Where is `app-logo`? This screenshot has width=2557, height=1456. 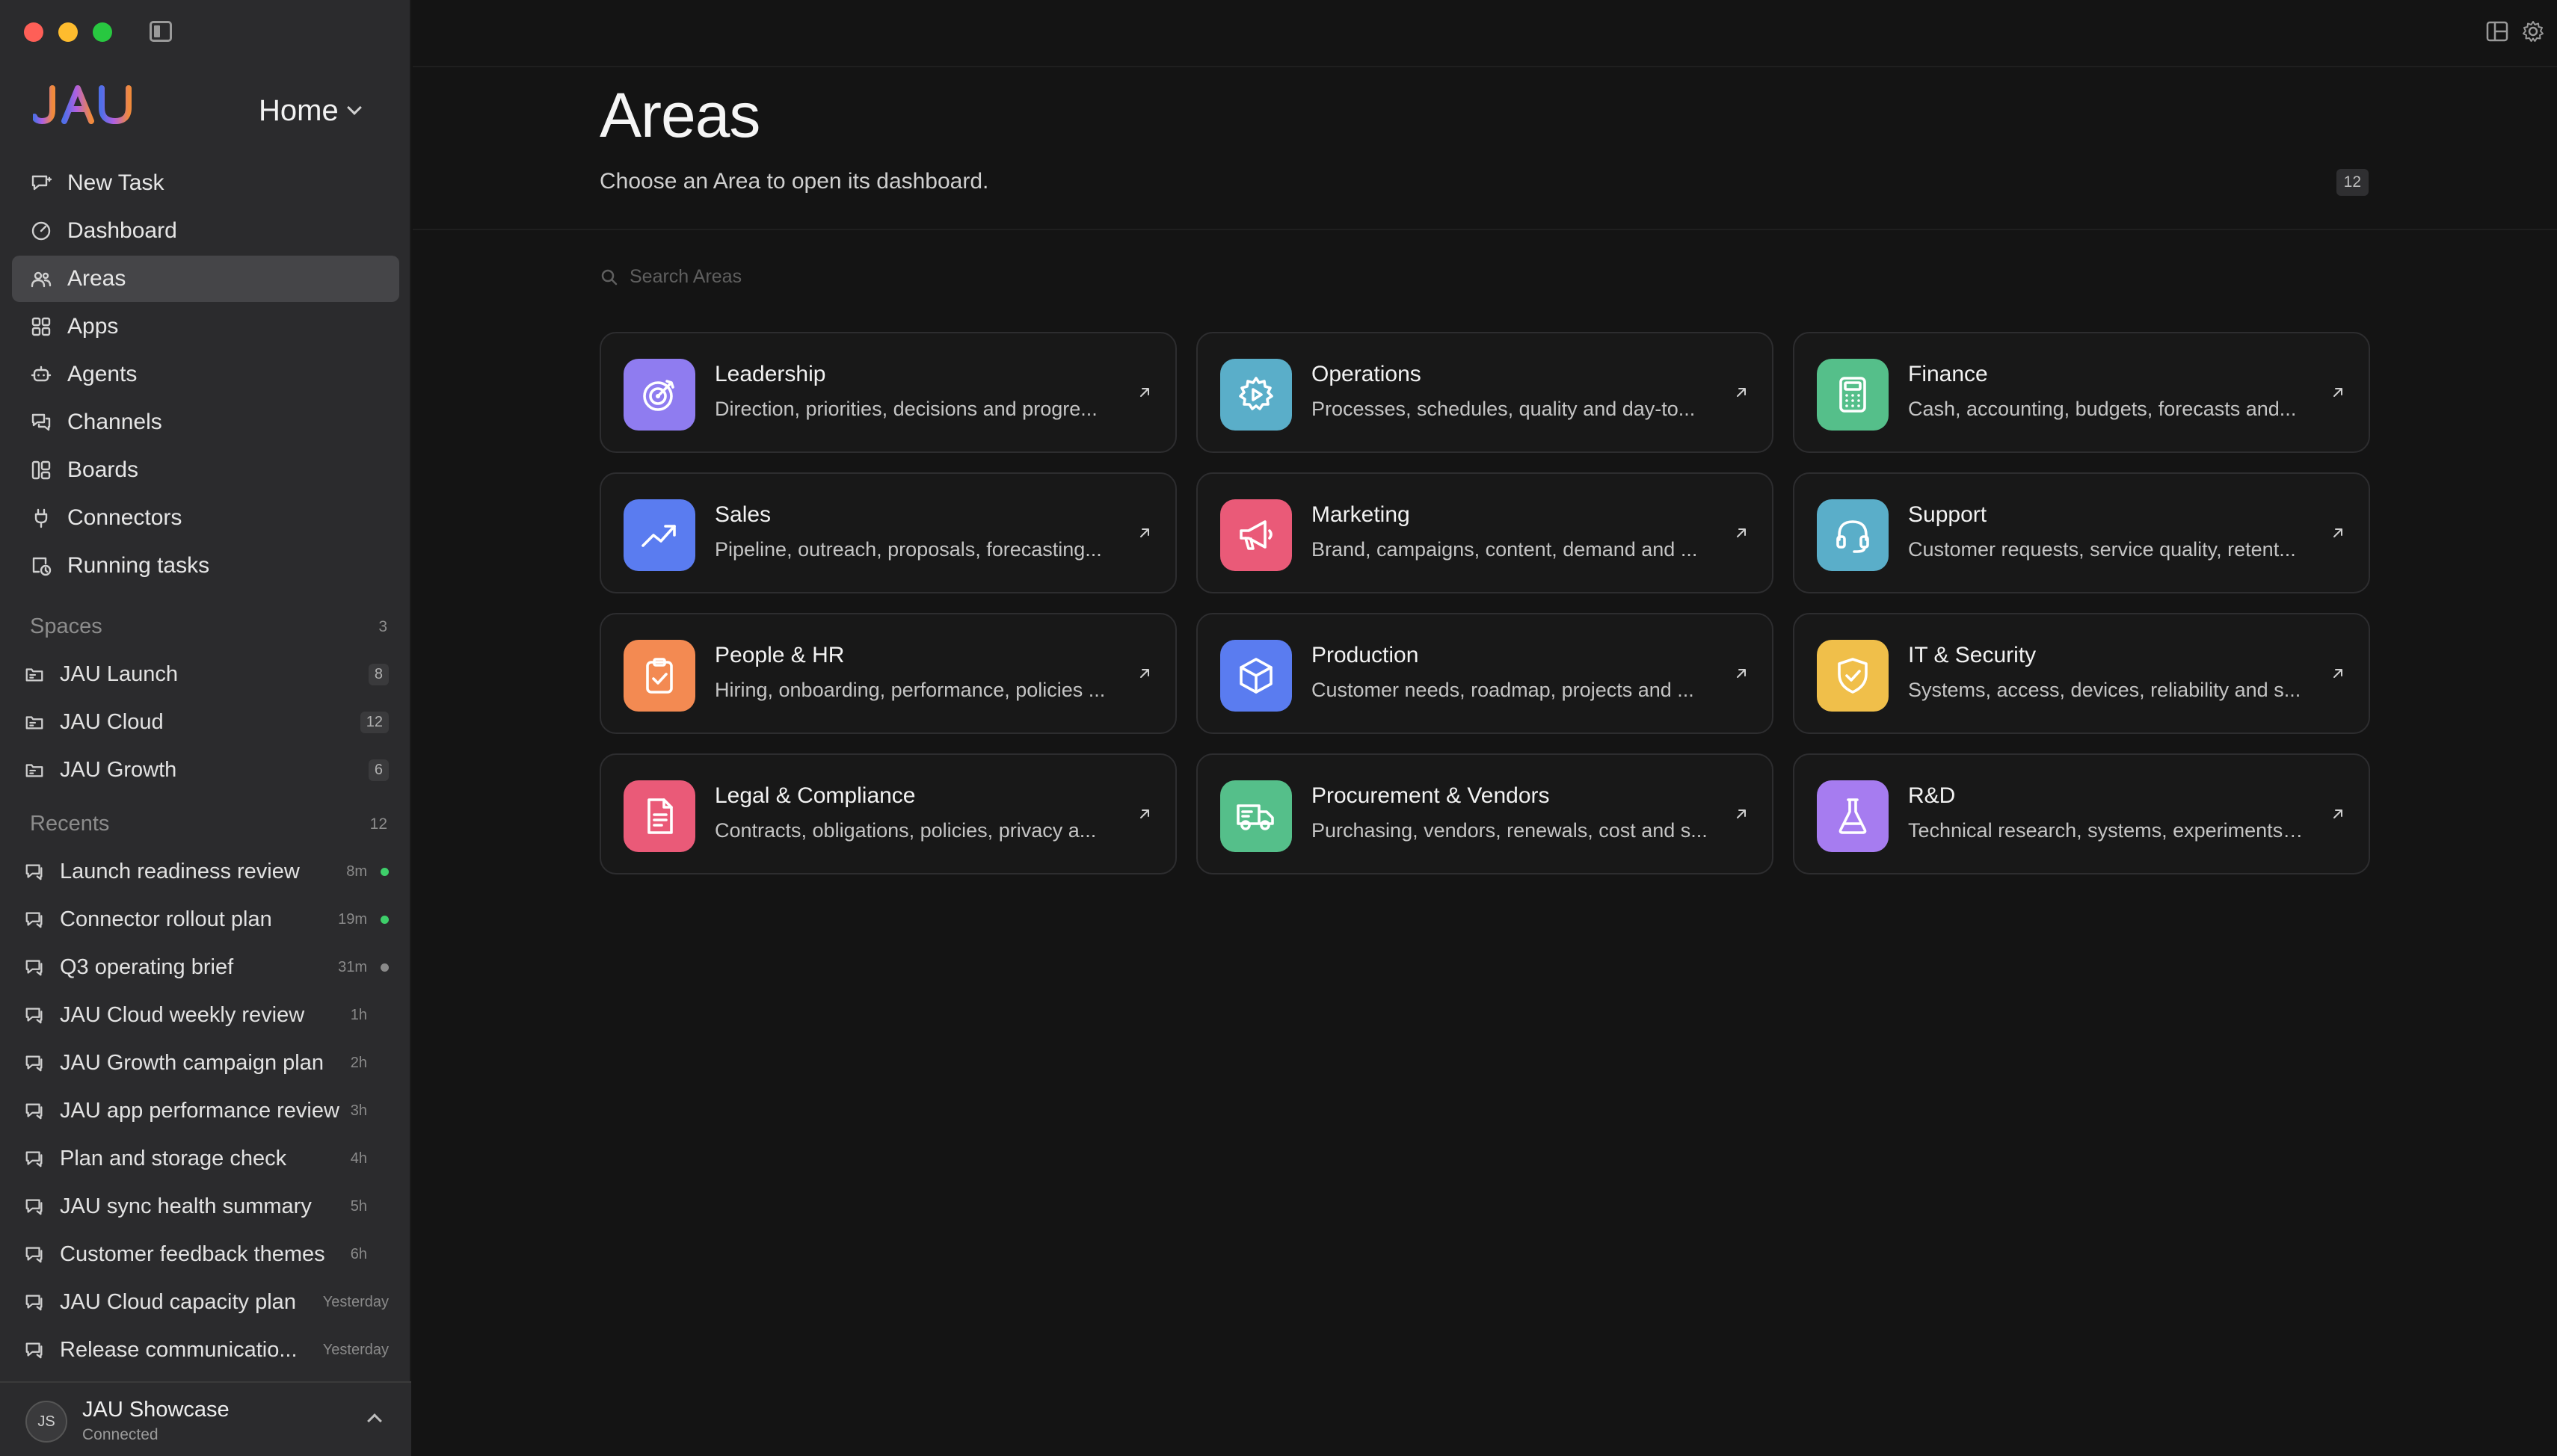
app-logo is located at coordinates (83, 106).